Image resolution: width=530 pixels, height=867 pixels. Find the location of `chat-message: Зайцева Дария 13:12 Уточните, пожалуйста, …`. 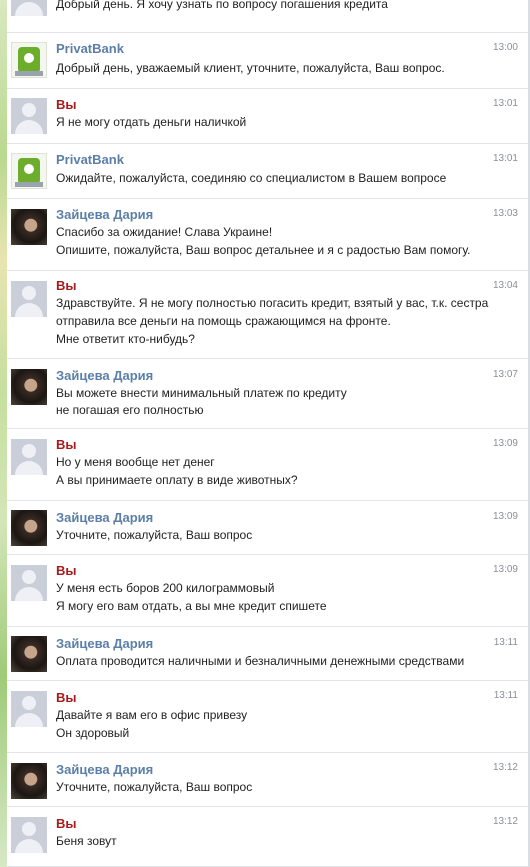

chat-message: Зайцева Дария 13:12 Уточните, пожалуйста, … is located at coordinates (267, 780).